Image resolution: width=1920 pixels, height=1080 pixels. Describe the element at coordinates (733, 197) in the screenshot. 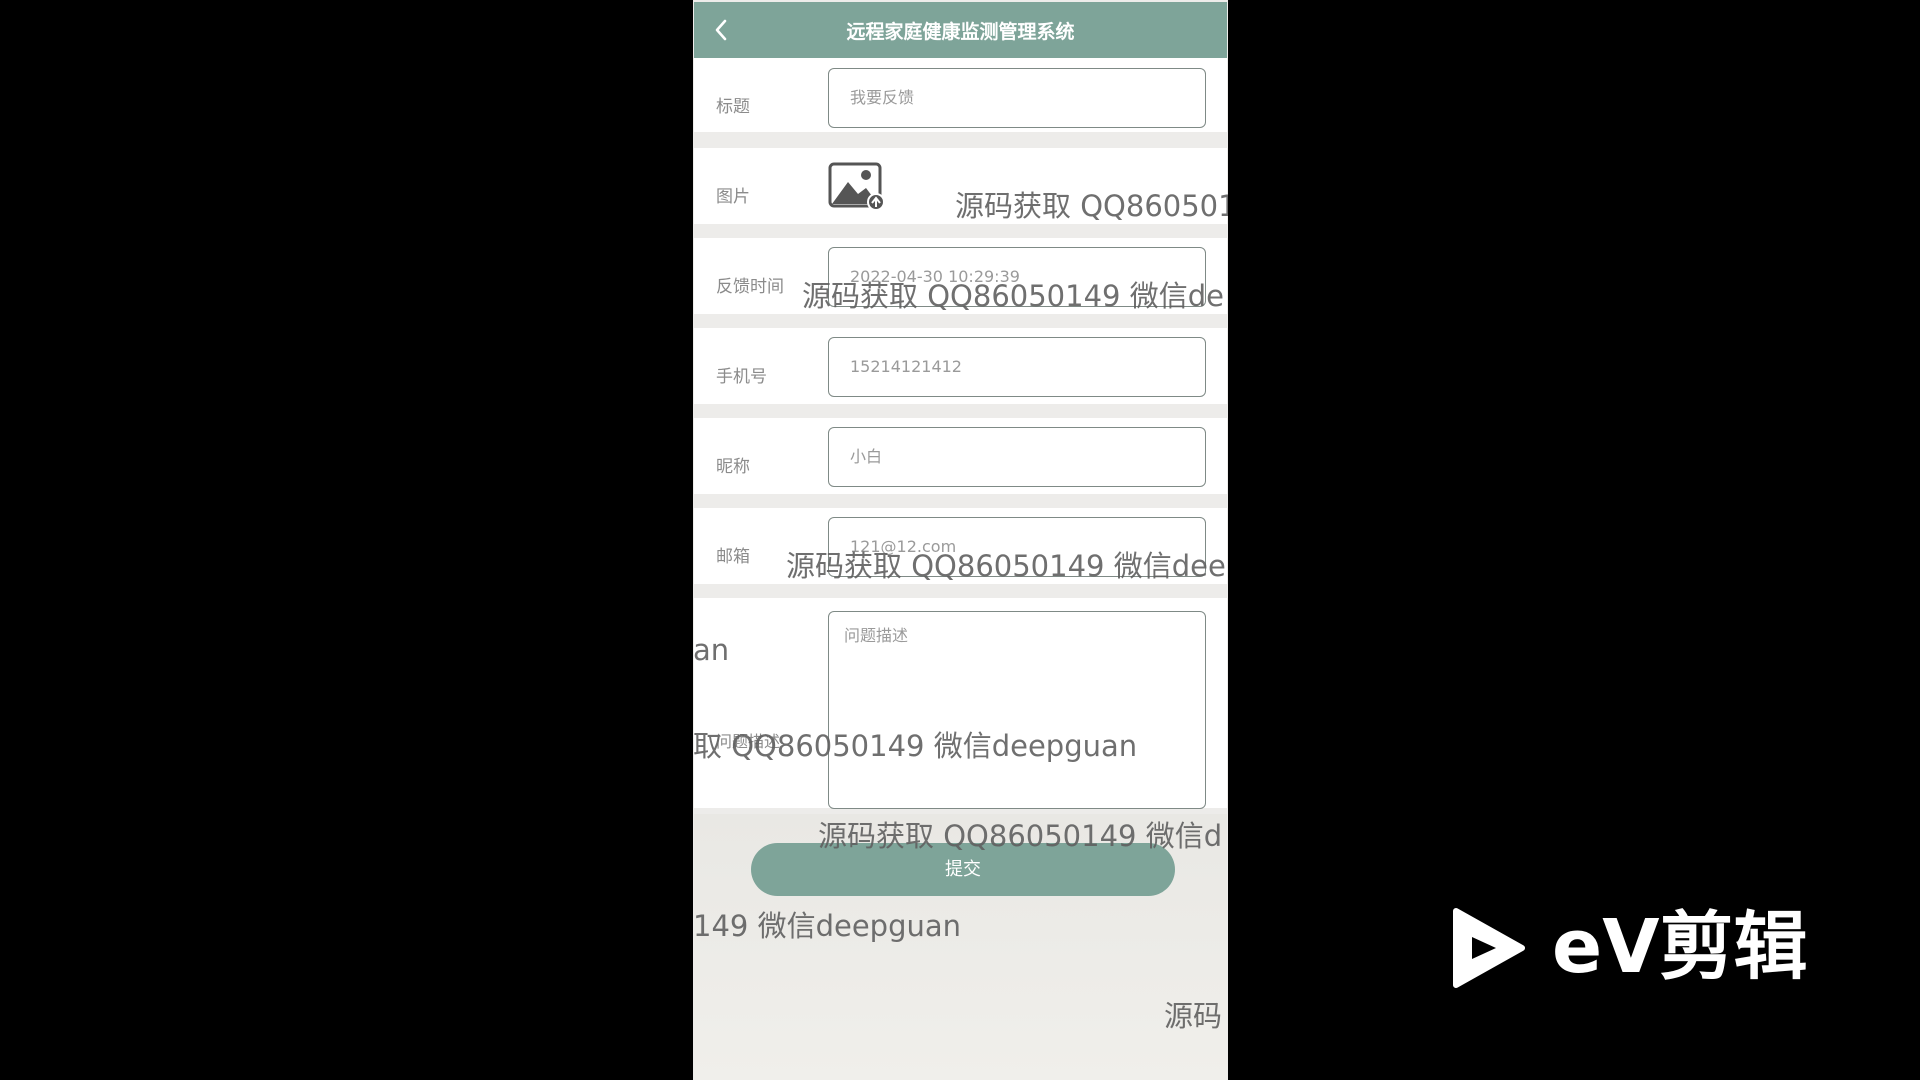

I see `image-label: 图片` at that location.